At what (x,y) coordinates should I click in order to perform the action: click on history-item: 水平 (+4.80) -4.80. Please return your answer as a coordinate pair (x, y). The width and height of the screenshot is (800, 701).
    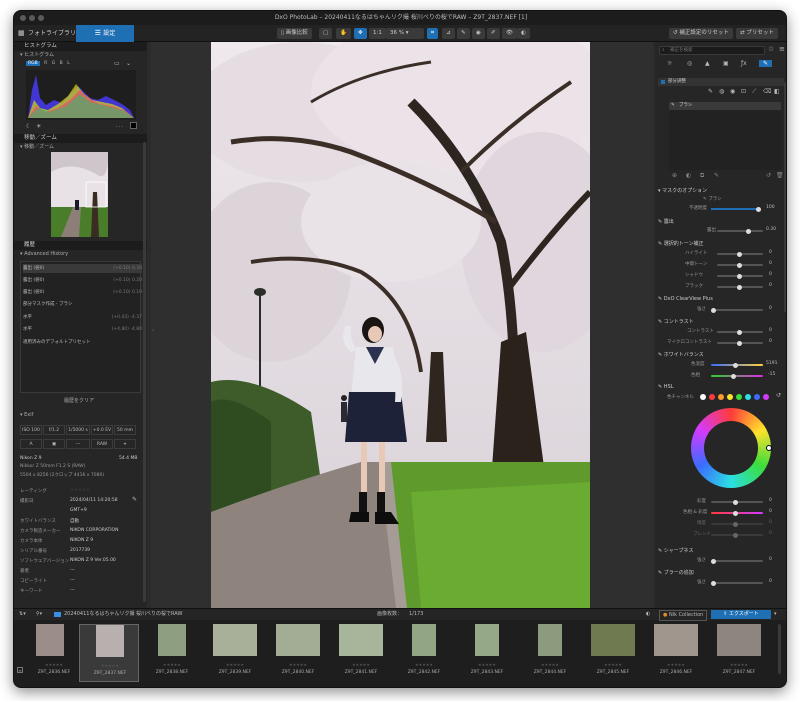
    Looking at the image, I should click on (82, 329).